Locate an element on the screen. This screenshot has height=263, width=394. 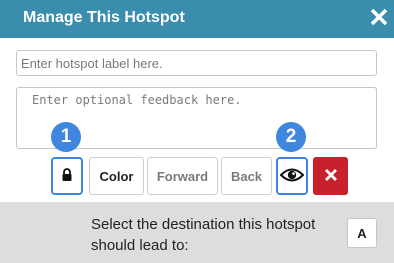
forward-button: Forward is located at coordinates (182, 176).